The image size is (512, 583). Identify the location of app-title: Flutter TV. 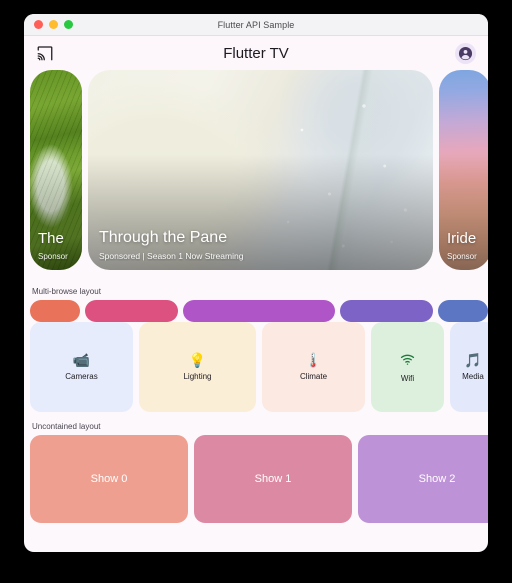
(256, 53).